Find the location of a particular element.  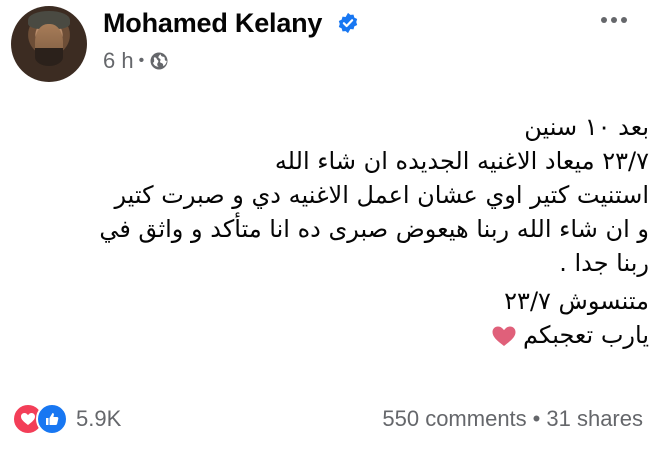

more-options-icon is located at coordinates (614, 20).